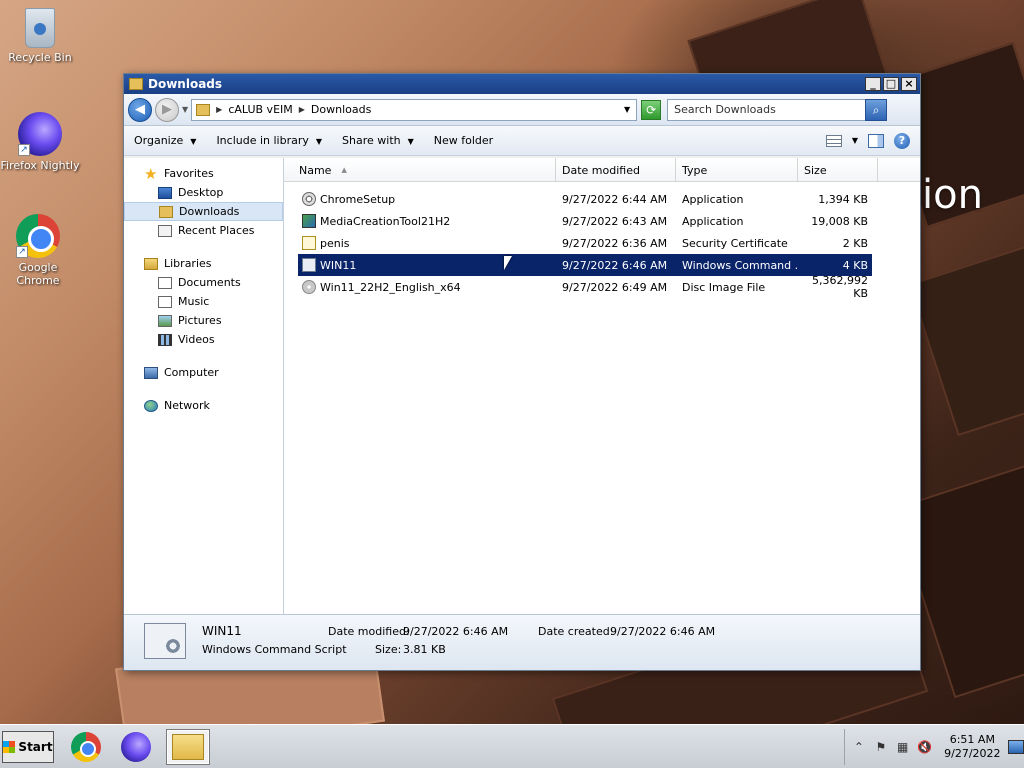 The image size is (1024, 768). Describe the element at coordinates (165, 140) in the screenshot. I see `organize-button: Organize ▼` at that location.